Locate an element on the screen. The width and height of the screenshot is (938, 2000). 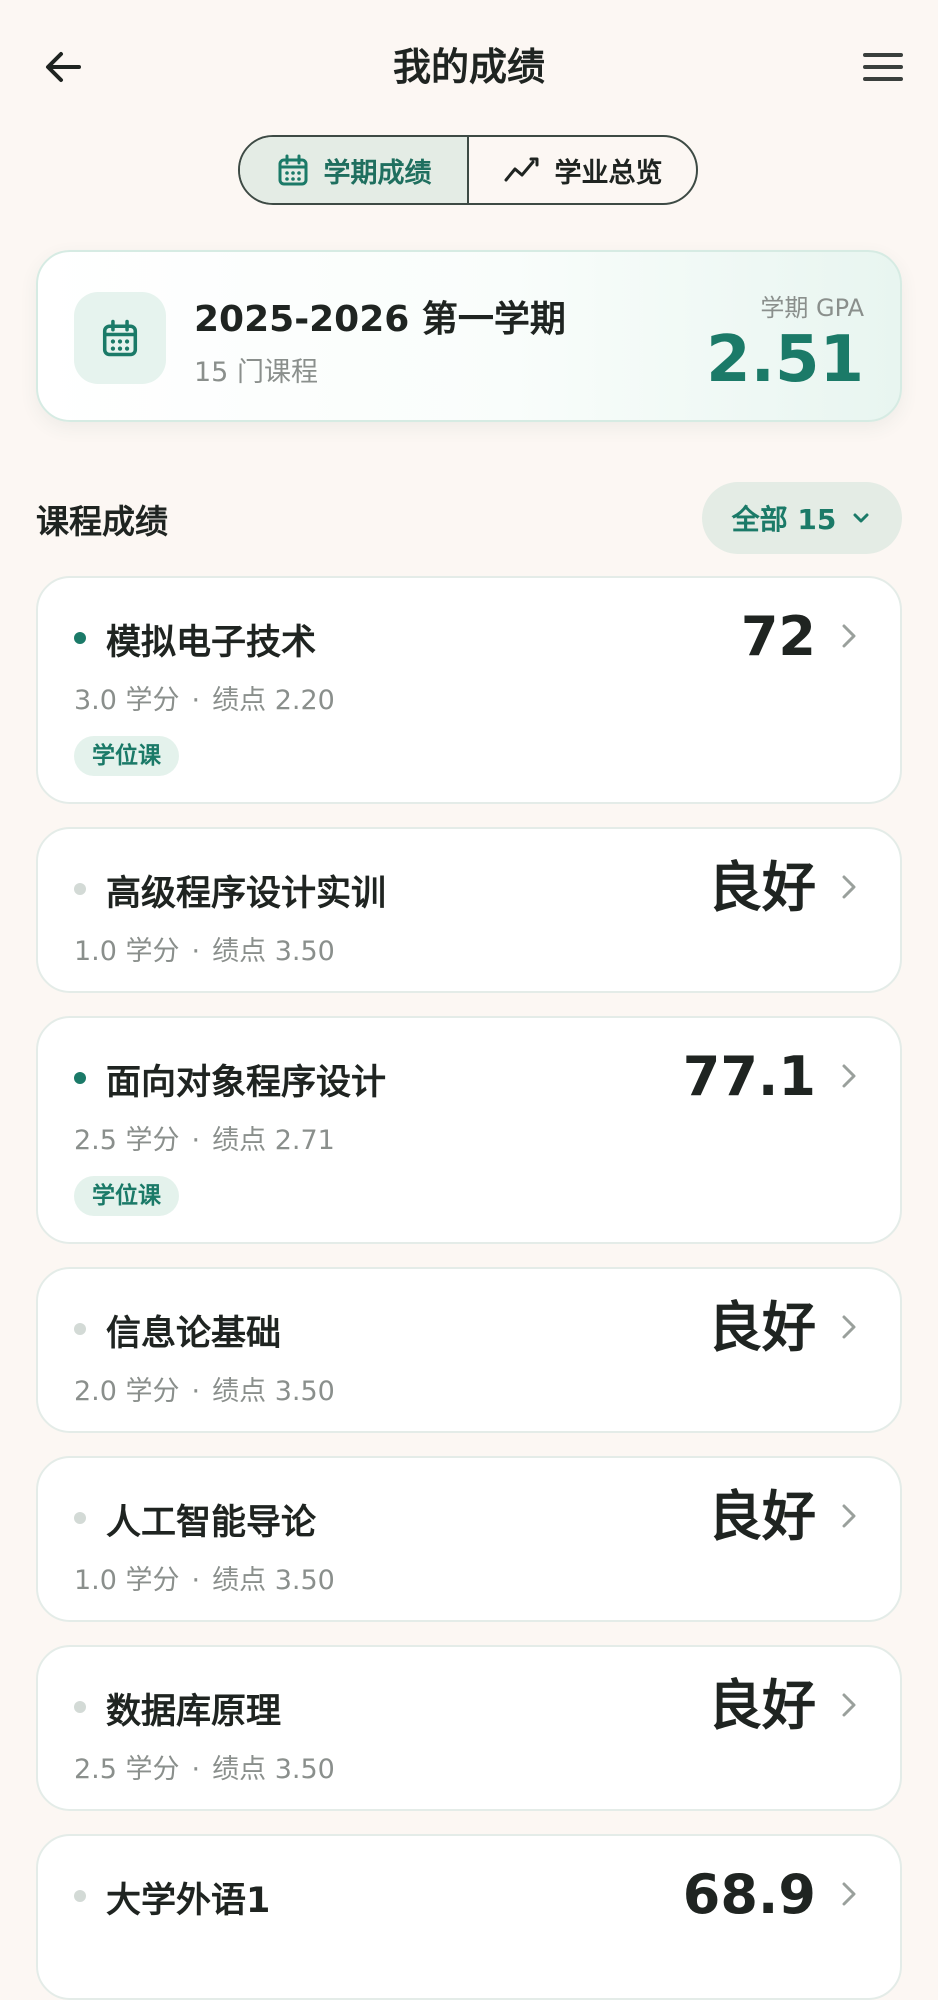
chevron-down-icon is located at coordinates (861, 518).